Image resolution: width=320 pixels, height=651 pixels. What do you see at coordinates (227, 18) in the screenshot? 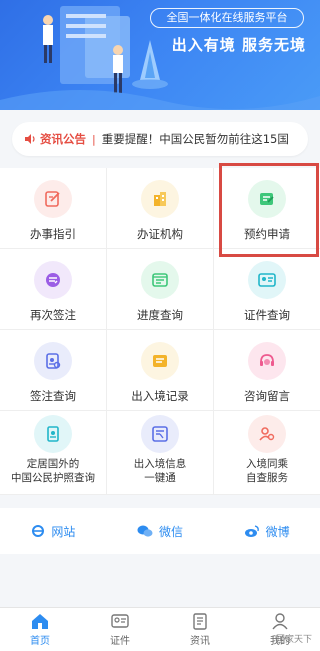
I see `platform-tag: 全国一体化在线服务平台` at bounding box center [227, 18].